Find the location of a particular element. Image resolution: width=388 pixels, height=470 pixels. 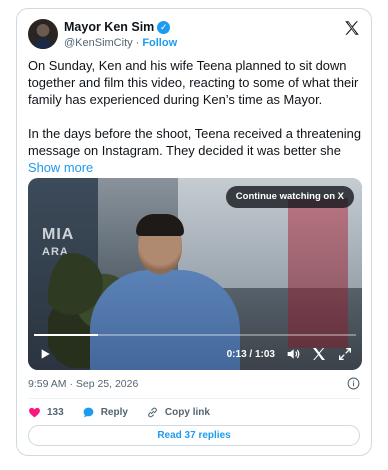

verified-badge-icon: ✓ is located at coordinates (164, 27).